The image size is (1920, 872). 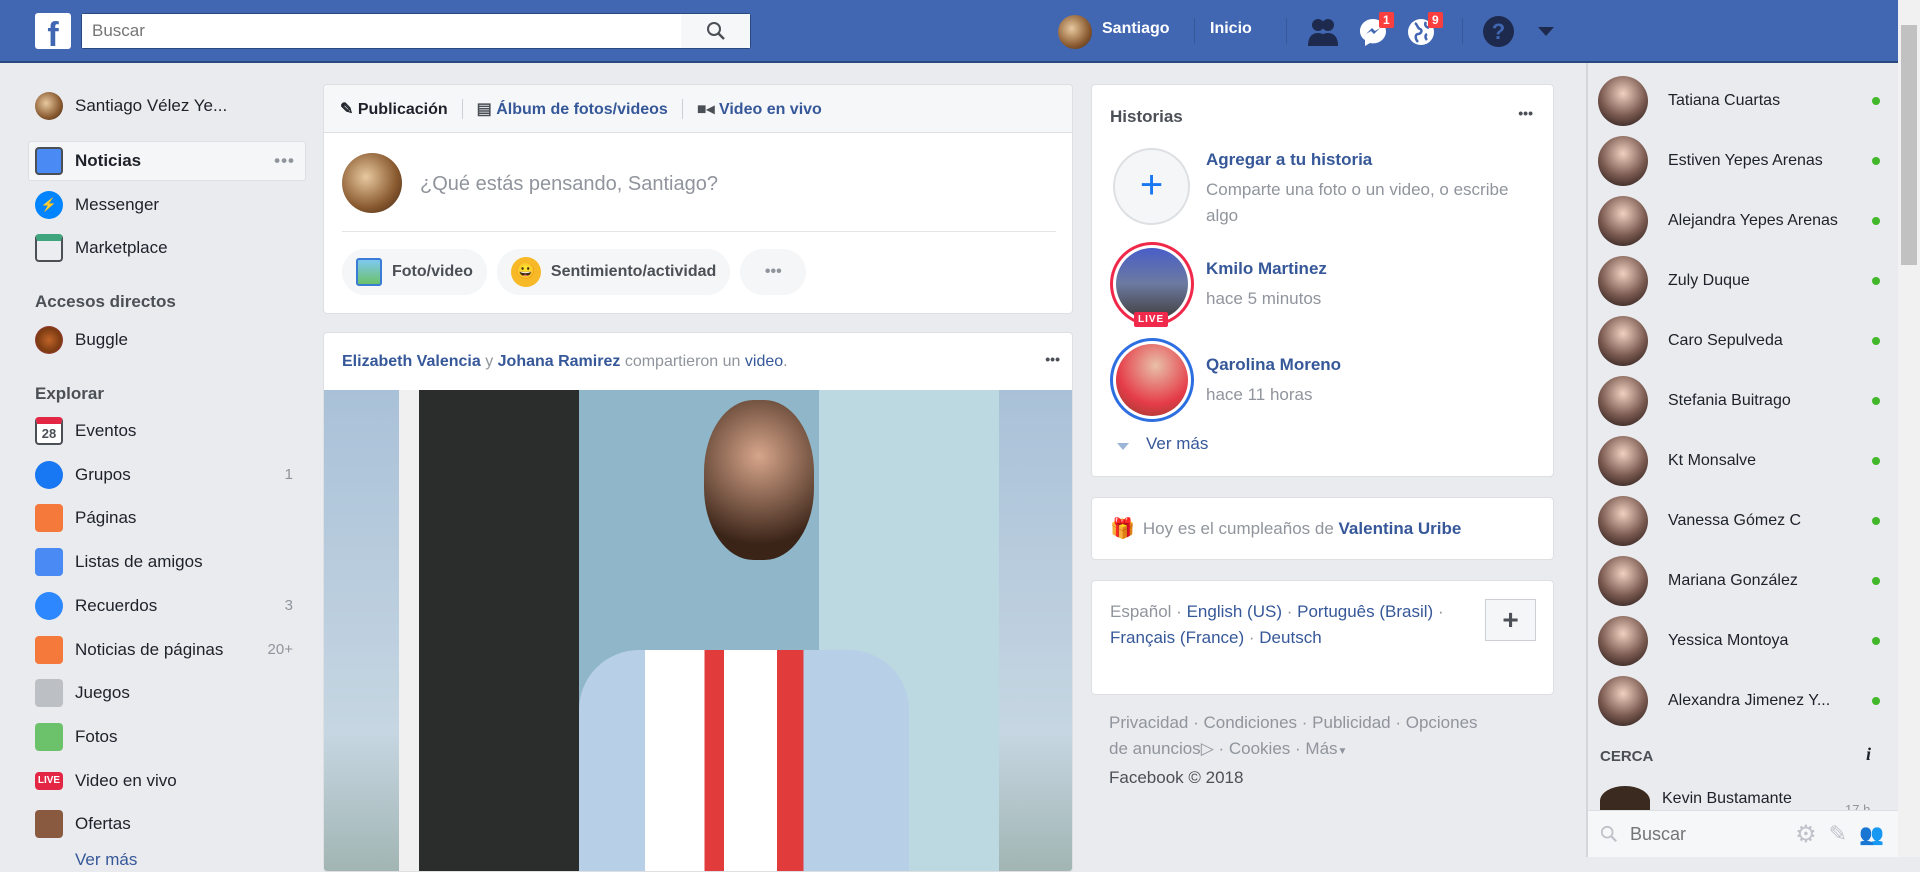 What do you see at coordinates (1351, 722) in the screenshot?
I see `footer-link: Publicidad` at bounding box center [1351, 722].